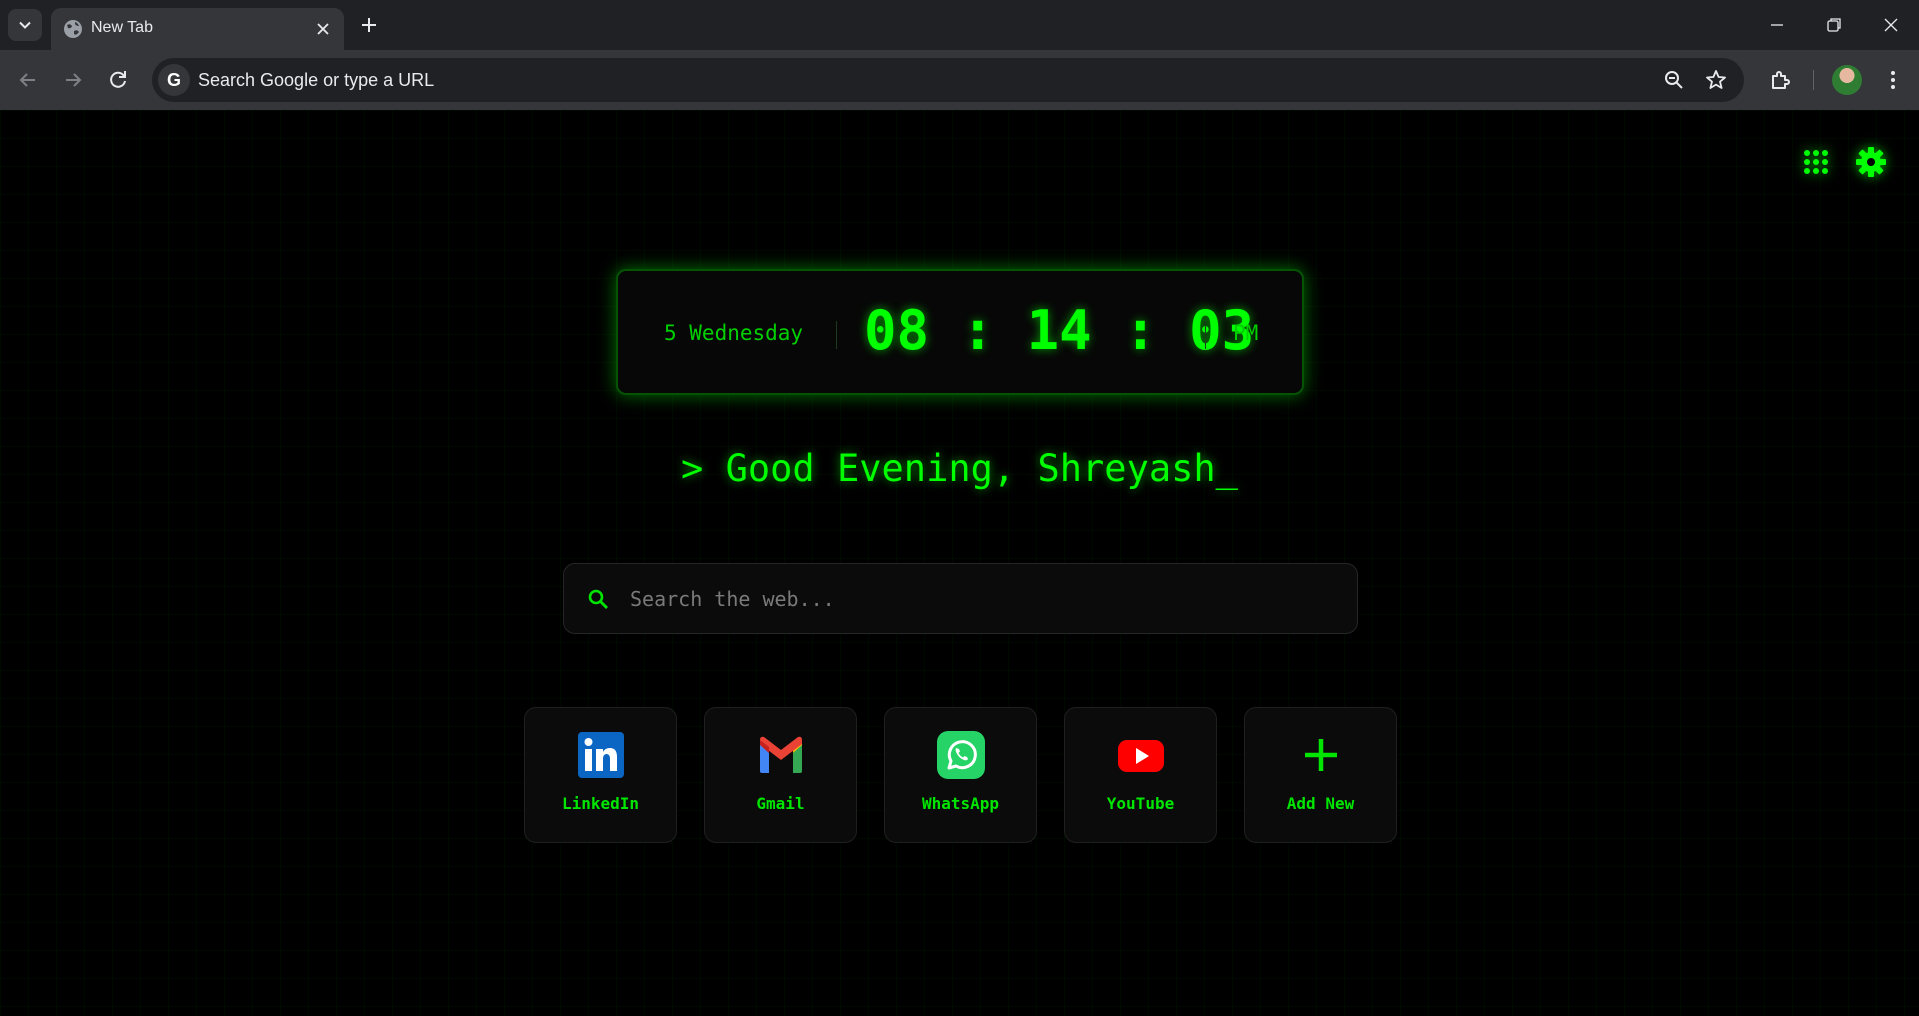  Describe the element at coordinates (1140, 775) in the screenshot. I see `shortcut-youtube: YouTube` at that location.